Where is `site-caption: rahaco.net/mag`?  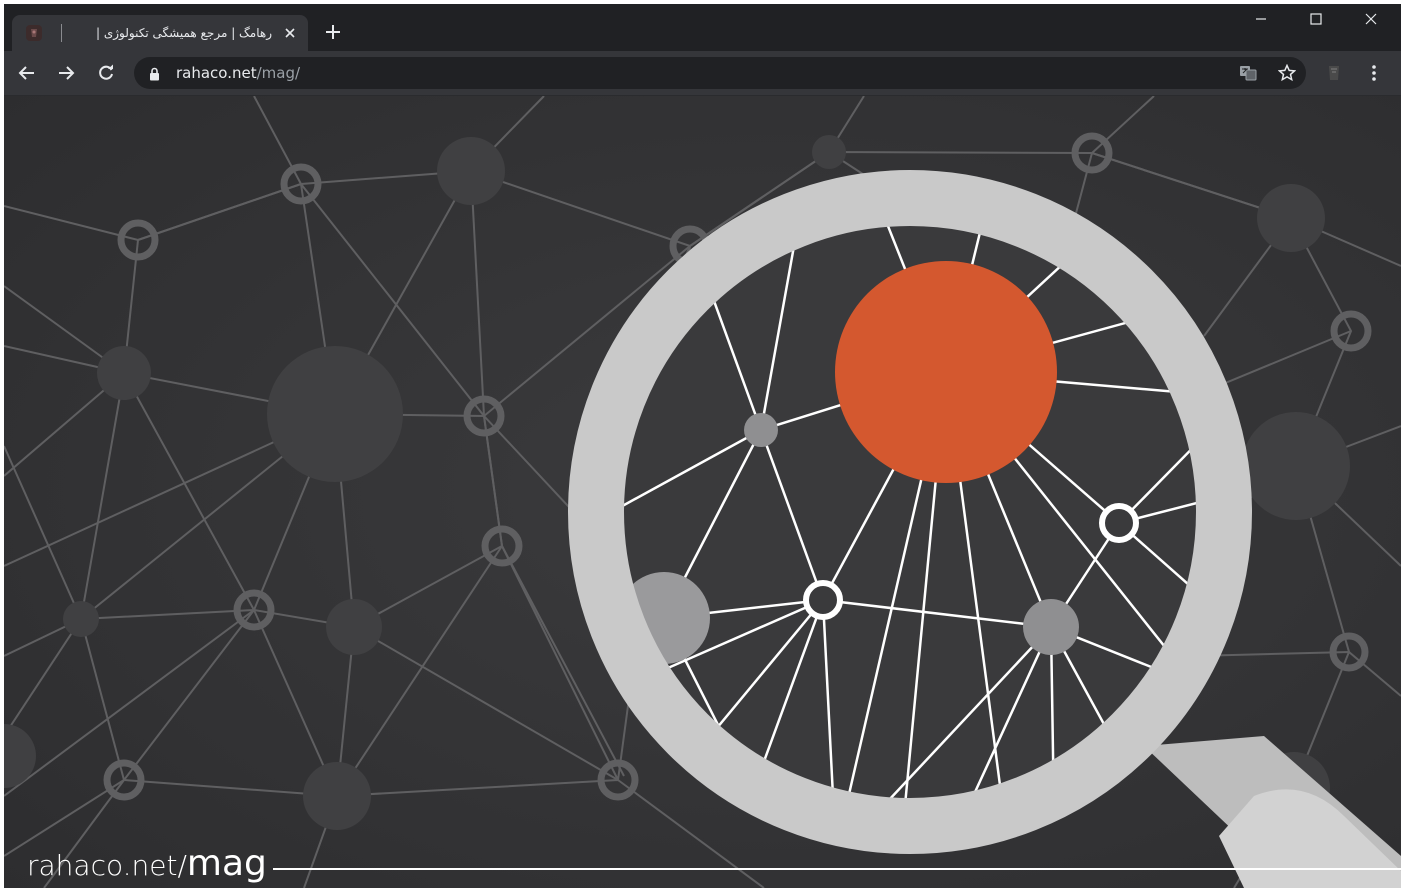
site-caption: rahaco.net/mag is located at coordinates (147, 866).